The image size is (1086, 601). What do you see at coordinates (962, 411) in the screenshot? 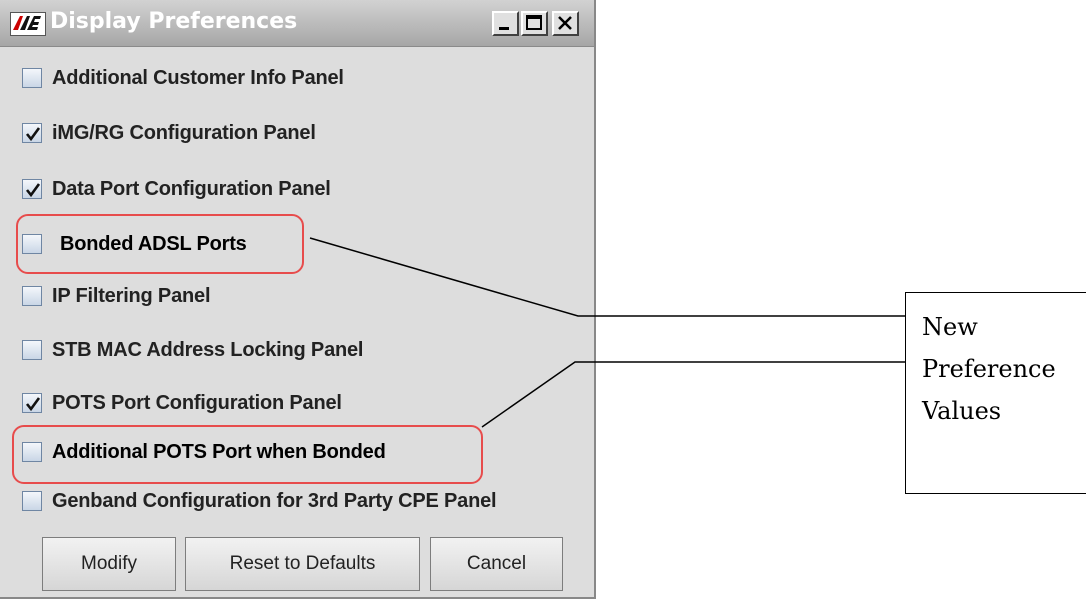
I see `callout-line-3: Values` at bounding box center [962, 411].